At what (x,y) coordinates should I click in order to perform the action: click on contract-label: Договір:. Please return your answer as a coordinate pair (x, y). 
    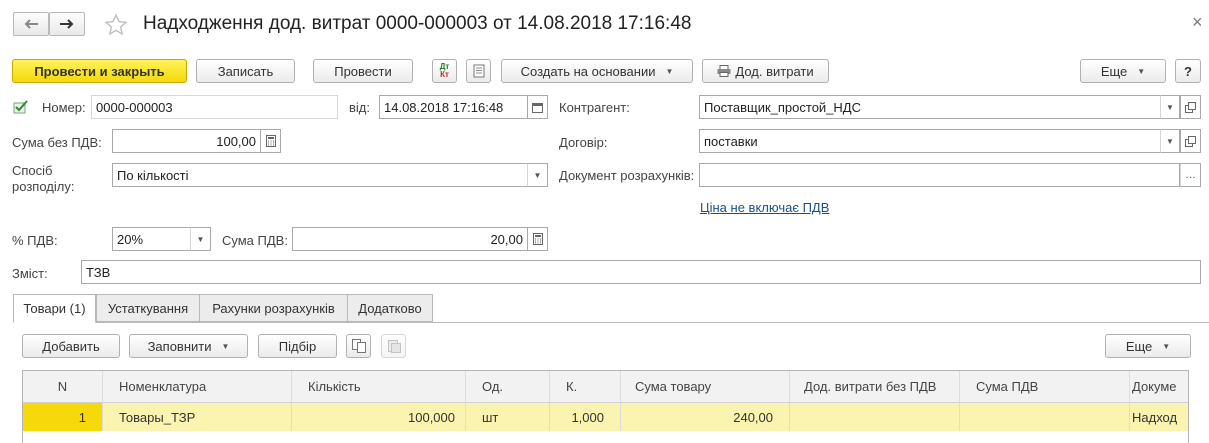
    Looking at the image, I should click on (583, 142).